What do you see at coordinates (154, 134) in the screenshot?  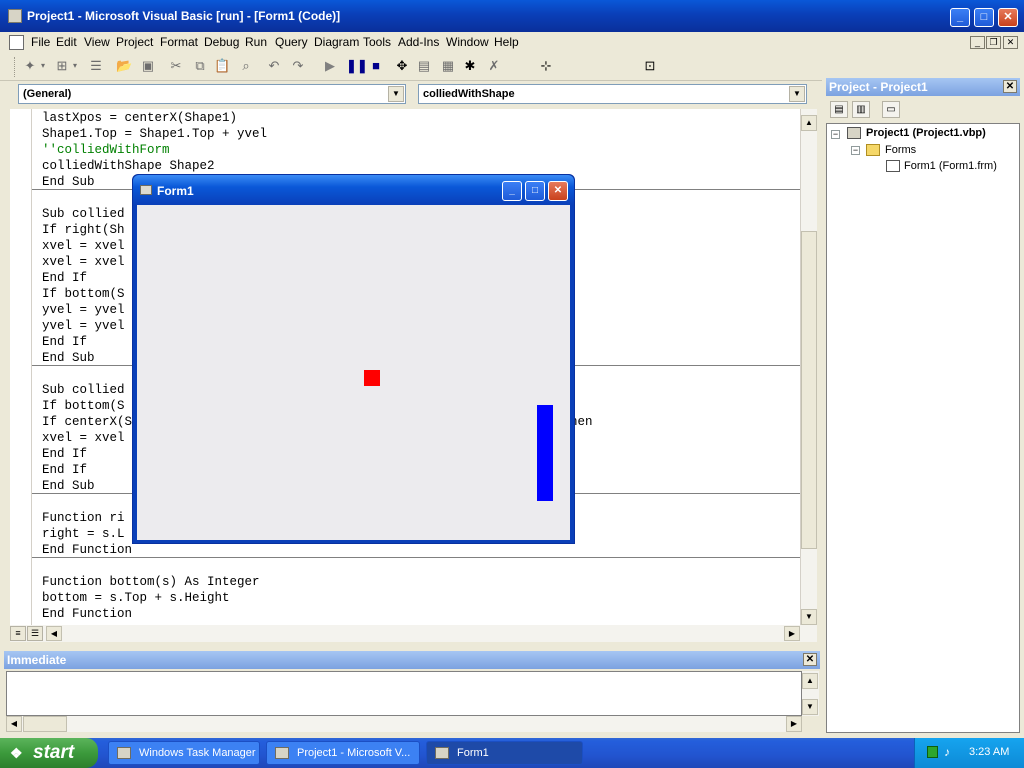 I see `code-line: Shape1.Top = Shape1.Top + yvel` at bounding box center [154, 134].